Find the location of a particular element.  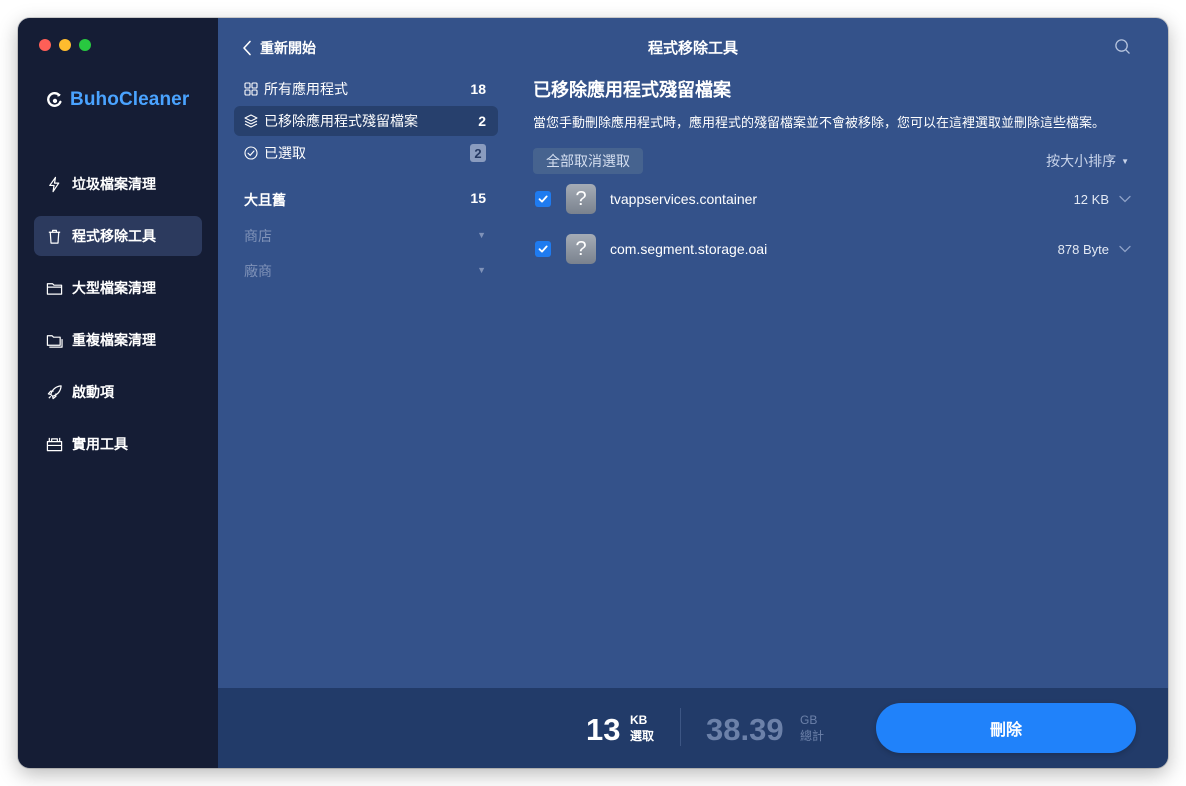

check-circle-icon is located at coordinates (251, 153).